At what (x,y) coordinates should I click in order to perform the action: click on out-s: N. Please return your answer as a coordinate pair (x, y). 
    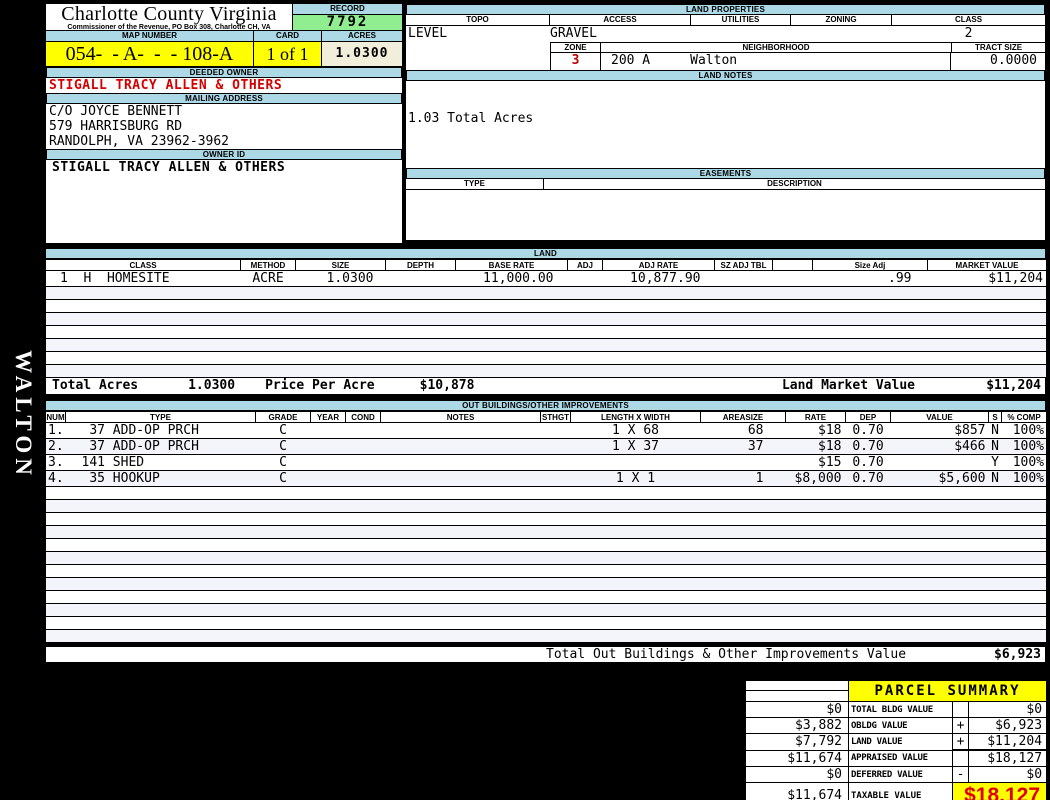
    Looking at the image, I should click on (995, 430).